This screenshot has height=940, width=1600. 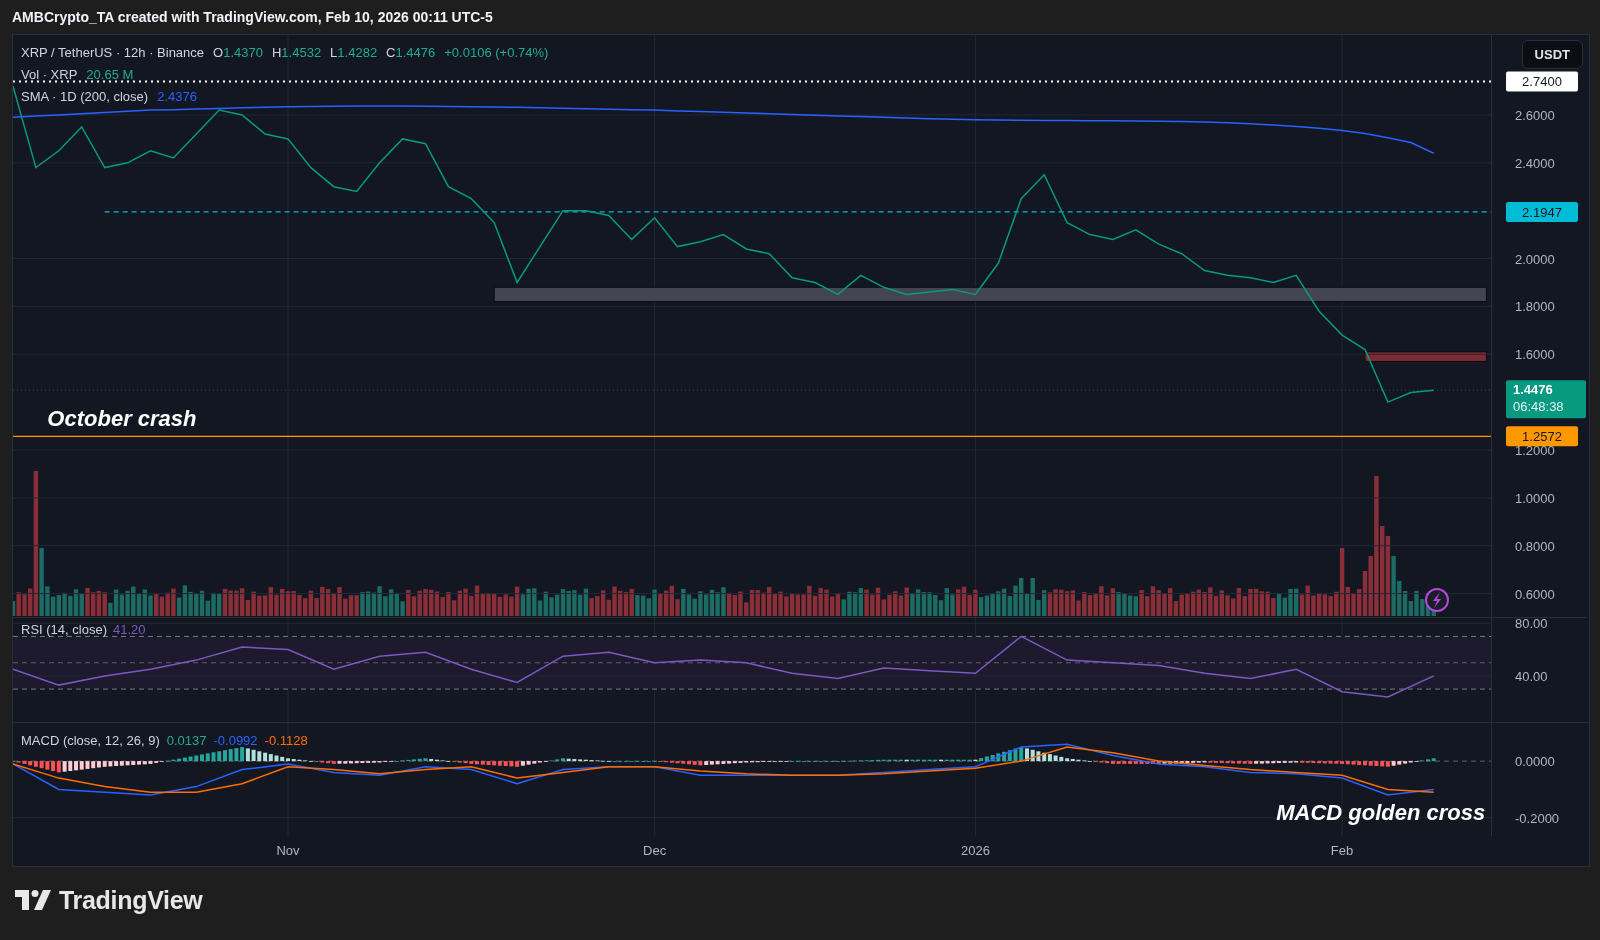 What do you see at coordinates (186, 740) in the screenshot?
I see `macd-value: 0.0137` at bounding box center [186, 740].